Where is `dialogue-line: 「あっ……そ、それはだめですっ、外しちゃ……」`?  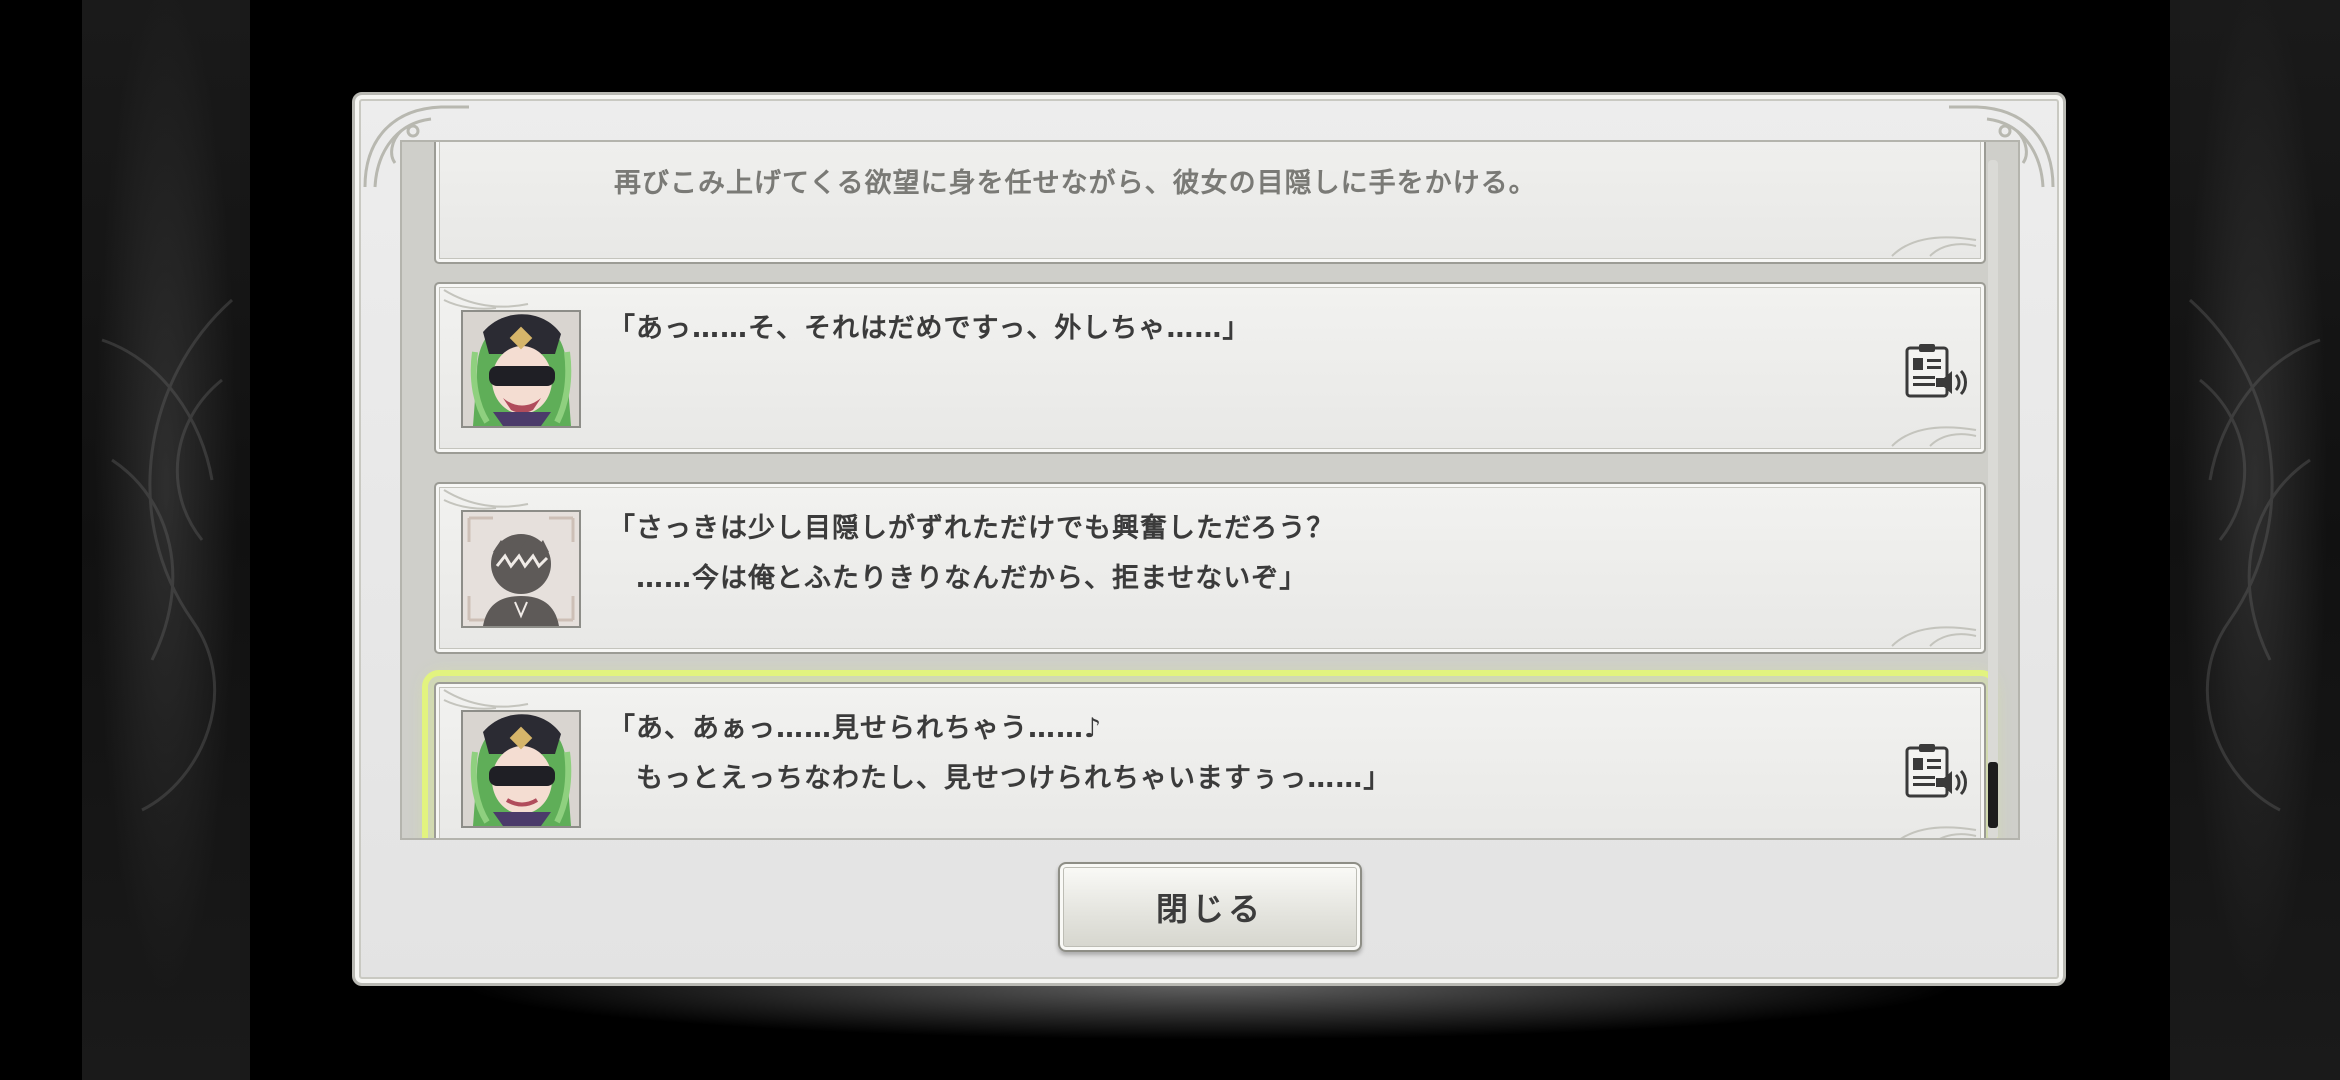 dialogue-line: 「あっ……そ、それはだめですっ、外しちゃ……」 is located at coordinates (929, 328).